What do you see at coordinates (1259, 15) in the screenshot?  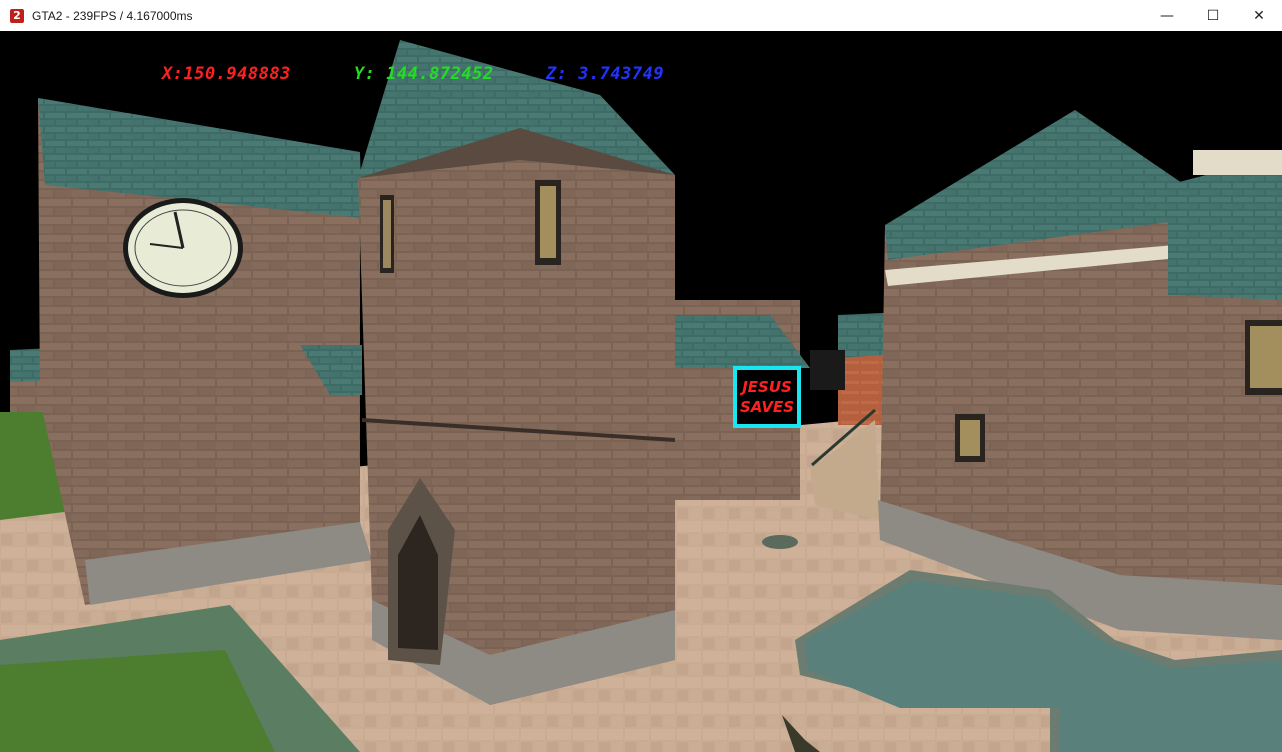 I see `close-button: ✕` at bounding box center [1259, 15].